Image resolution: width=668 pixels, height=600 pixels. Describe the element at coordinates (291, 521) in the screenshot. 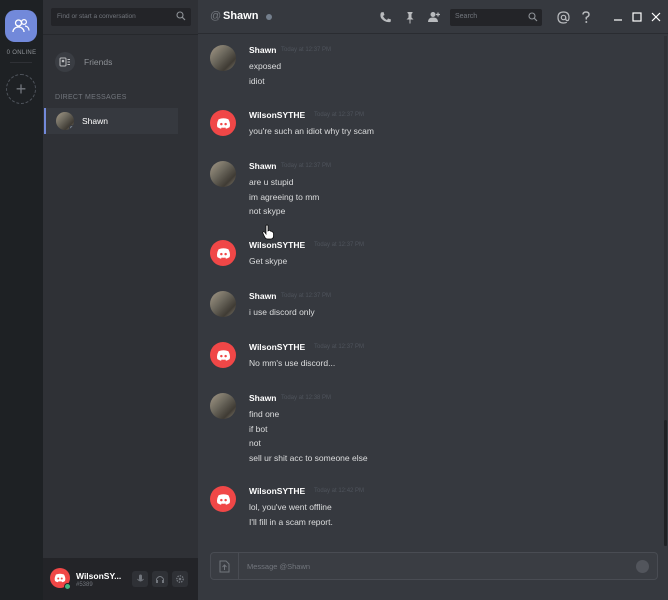

I see `message-line: I'll fill in a scam report.` at that location.